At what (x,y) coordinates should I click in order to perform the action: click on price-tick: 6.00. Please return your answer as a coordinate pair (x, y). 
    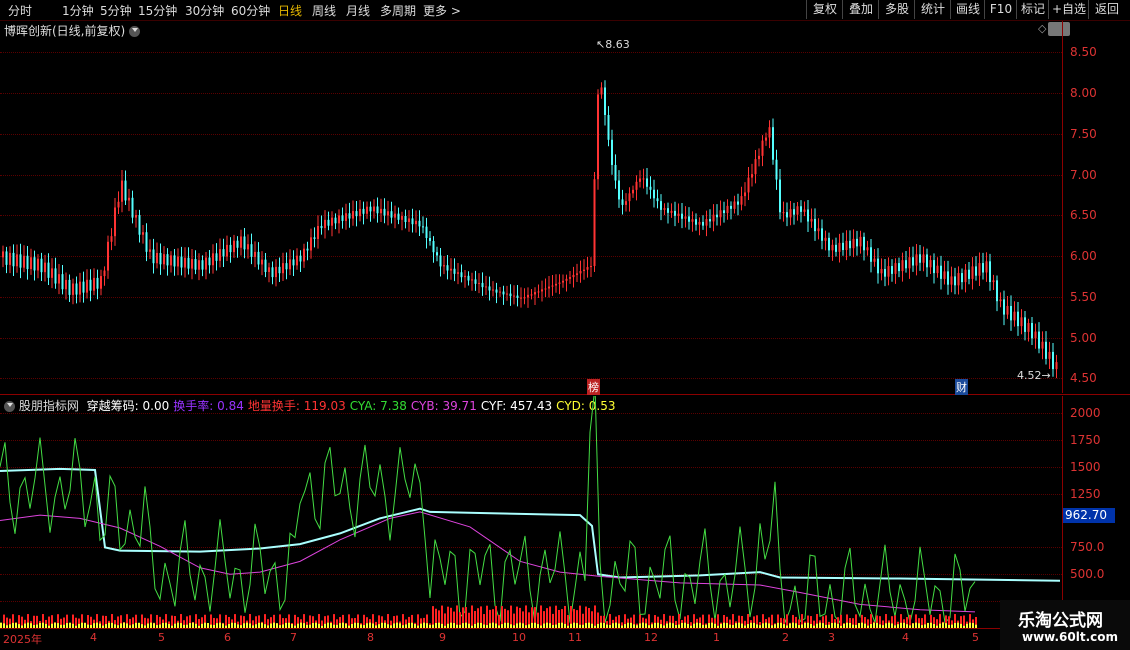
    Looking at the image, I should click on (1083, 256).